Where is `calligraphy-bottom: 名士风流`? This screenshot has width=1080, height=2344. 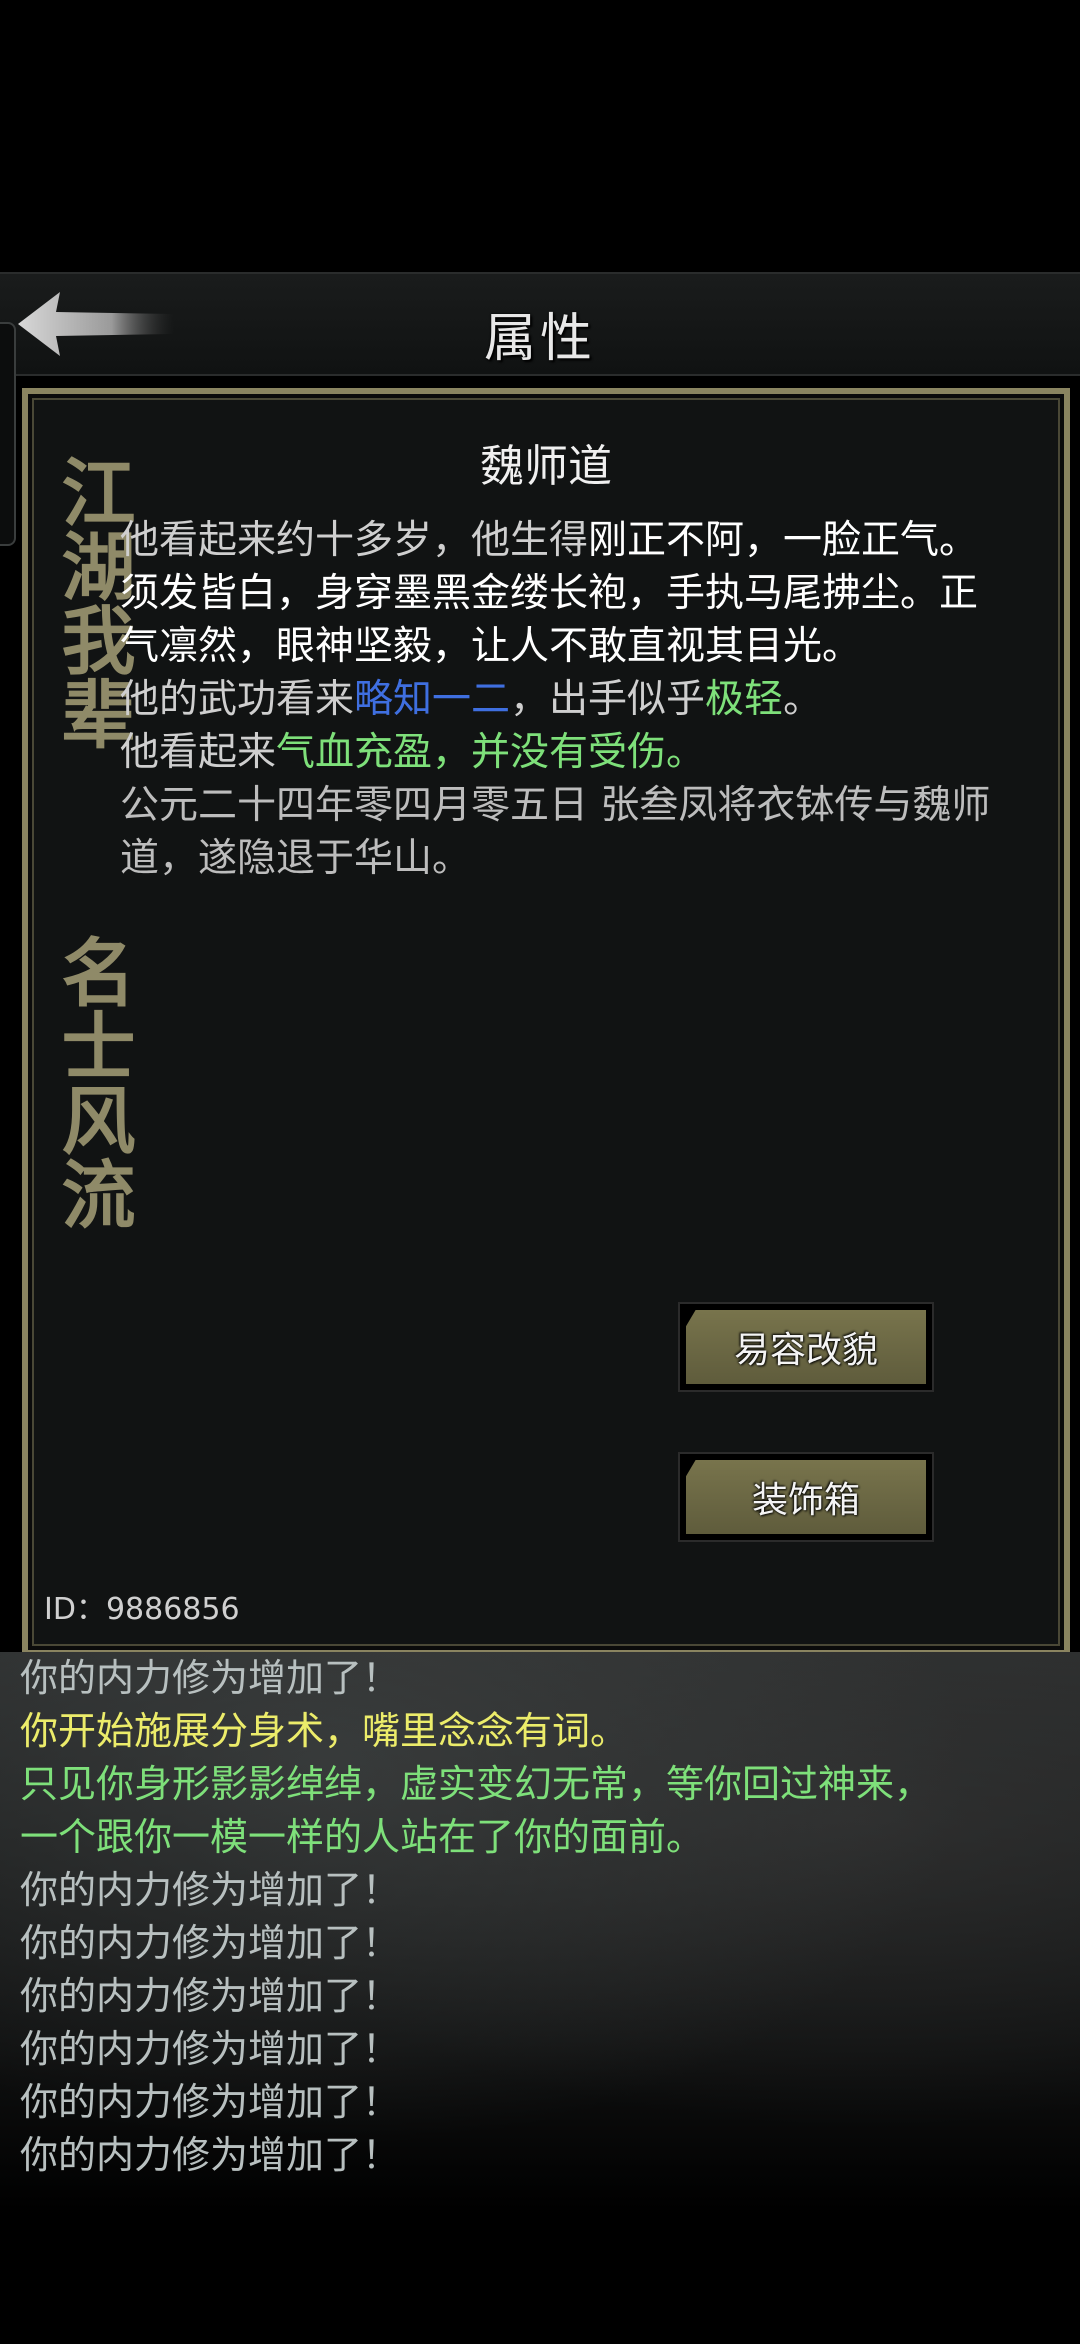 calligraphy-bottom: 名士风流 is located at coordinates (92, 1082).